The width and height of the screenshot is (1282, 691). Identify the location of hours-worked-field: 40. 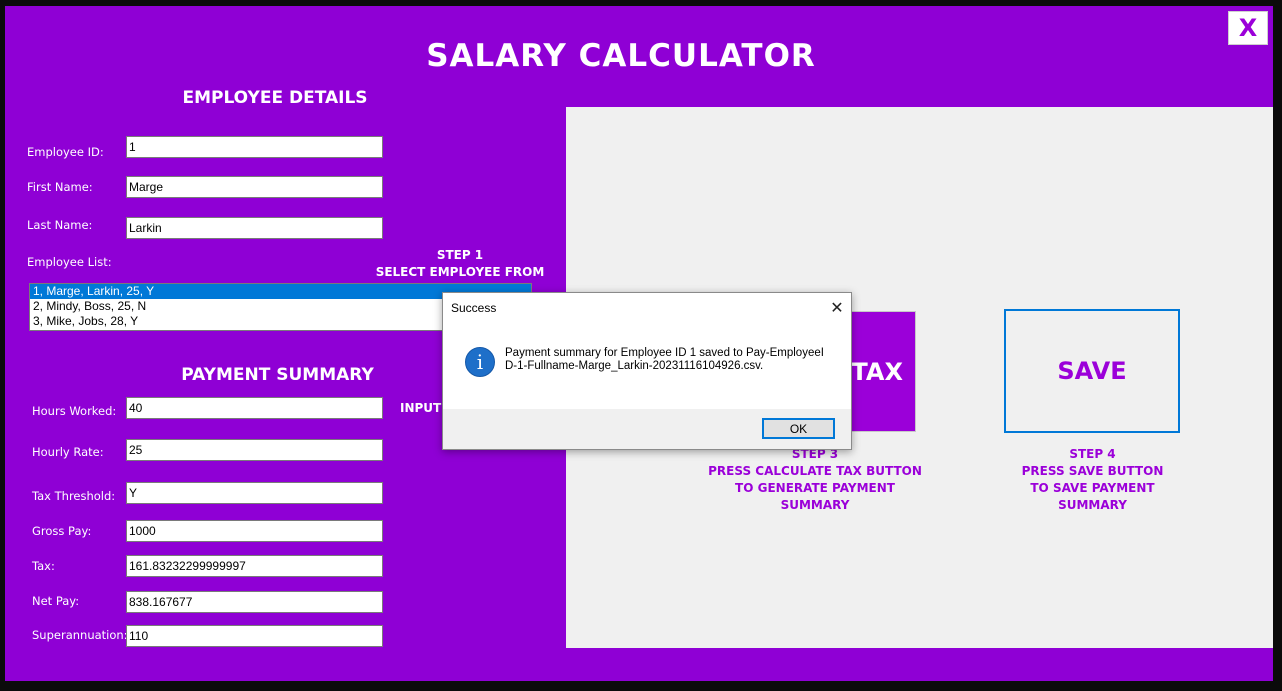
(254, 408).